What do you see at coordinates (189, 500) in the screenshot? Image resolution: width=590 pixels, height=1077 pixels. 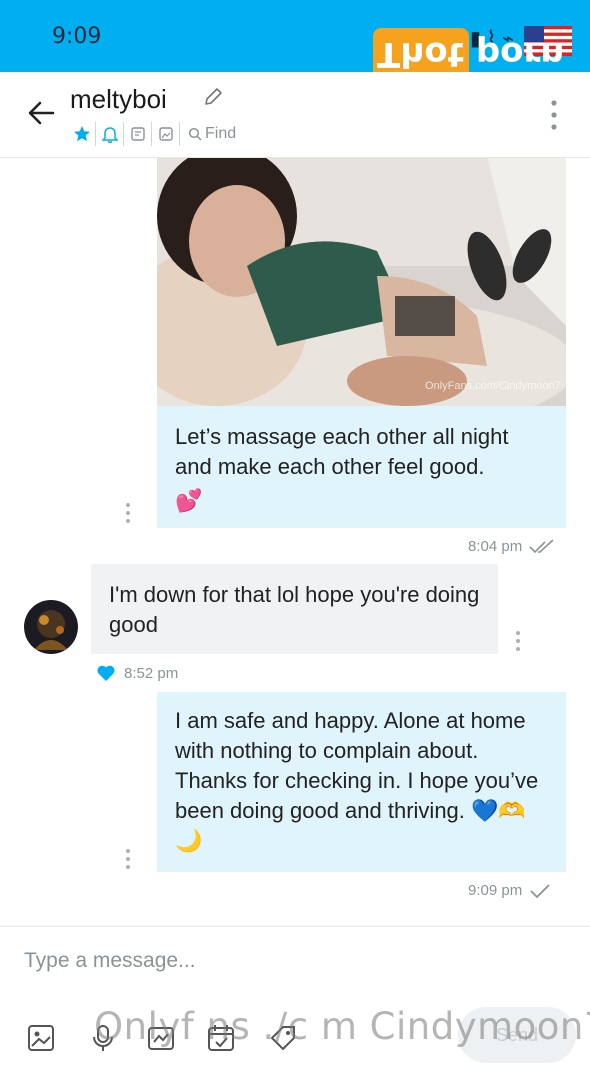 I see `message-emoji: 💕` at bounding box center [189, 500].